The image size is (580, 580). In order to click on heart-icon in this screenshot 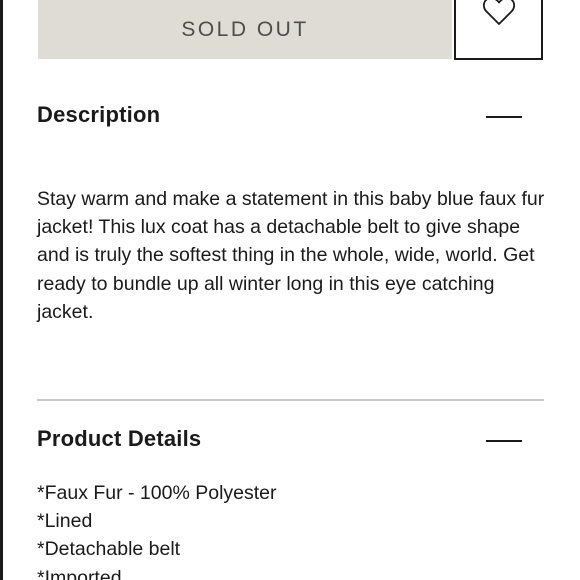, I will do `click(498, 12)`.